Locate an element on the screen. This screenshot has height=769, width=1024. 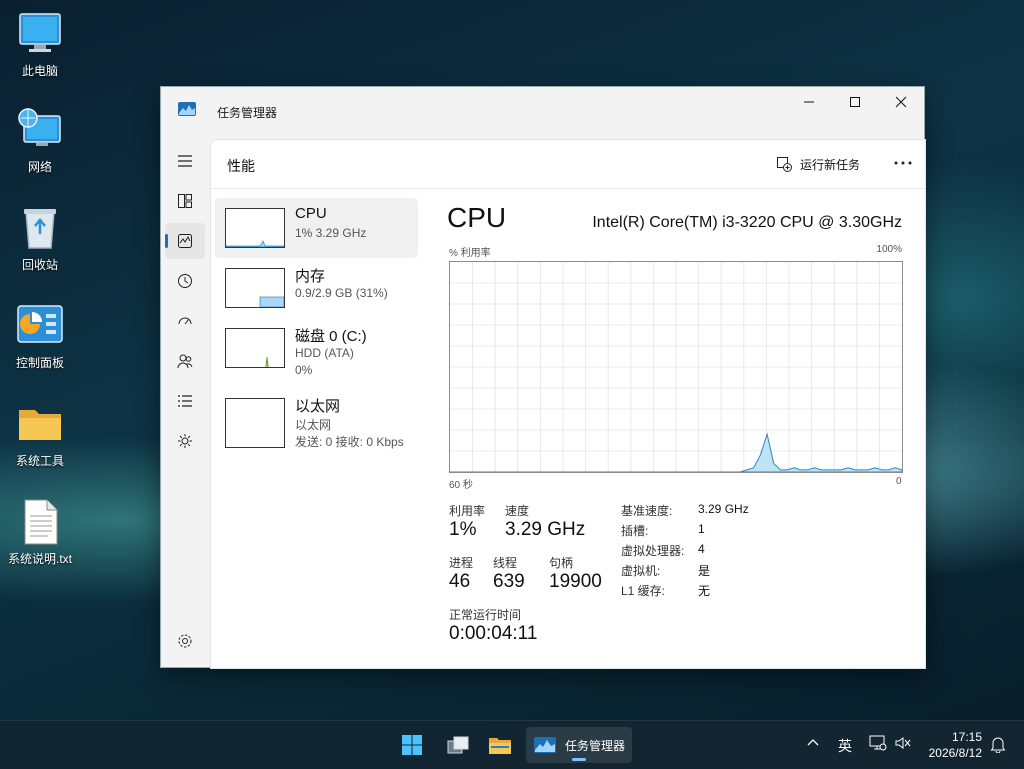
folder-icon is located at coordinates (40, 424).